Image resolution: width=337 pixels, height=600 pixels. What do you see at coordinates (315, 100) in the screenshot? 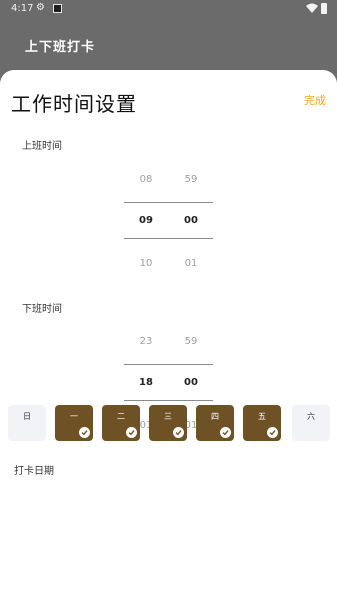
I see `done-button: 完成` at bounding box center [315, 100].